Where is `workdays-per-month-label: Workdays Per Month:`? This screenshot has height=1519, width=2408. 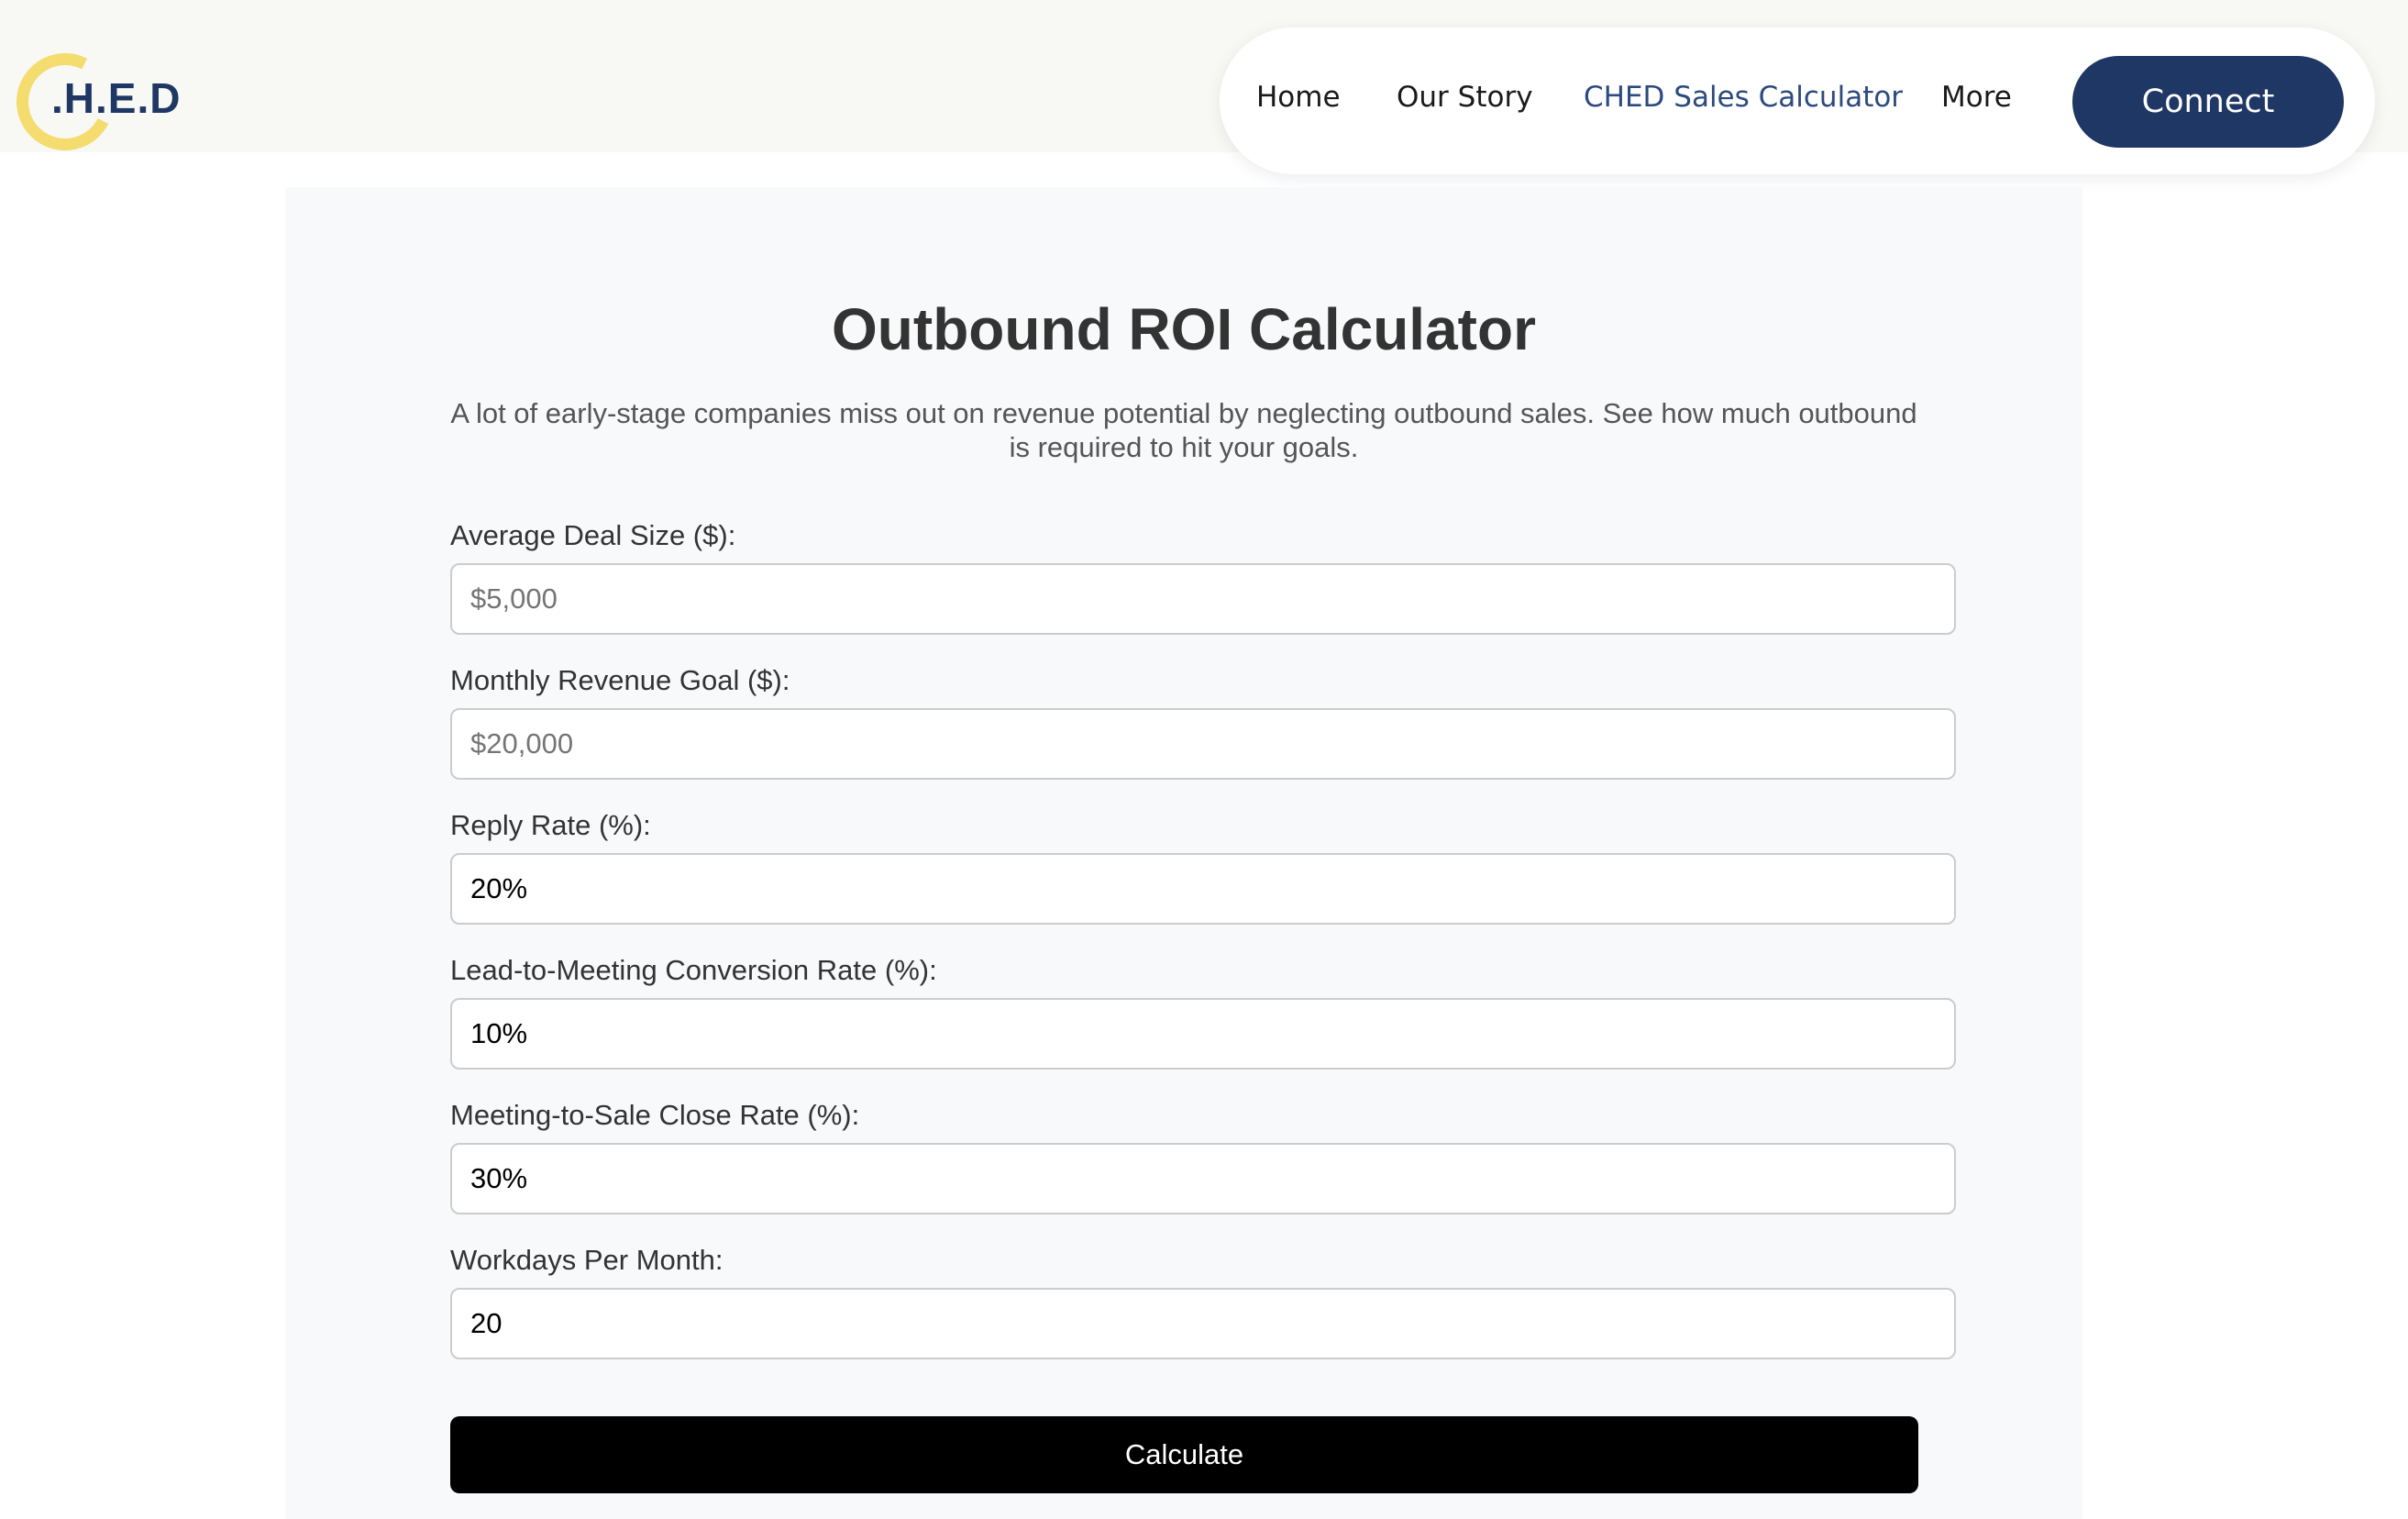
workdays-per-month-label: Workdays Per Month: is located at coordinates (587, 1260).